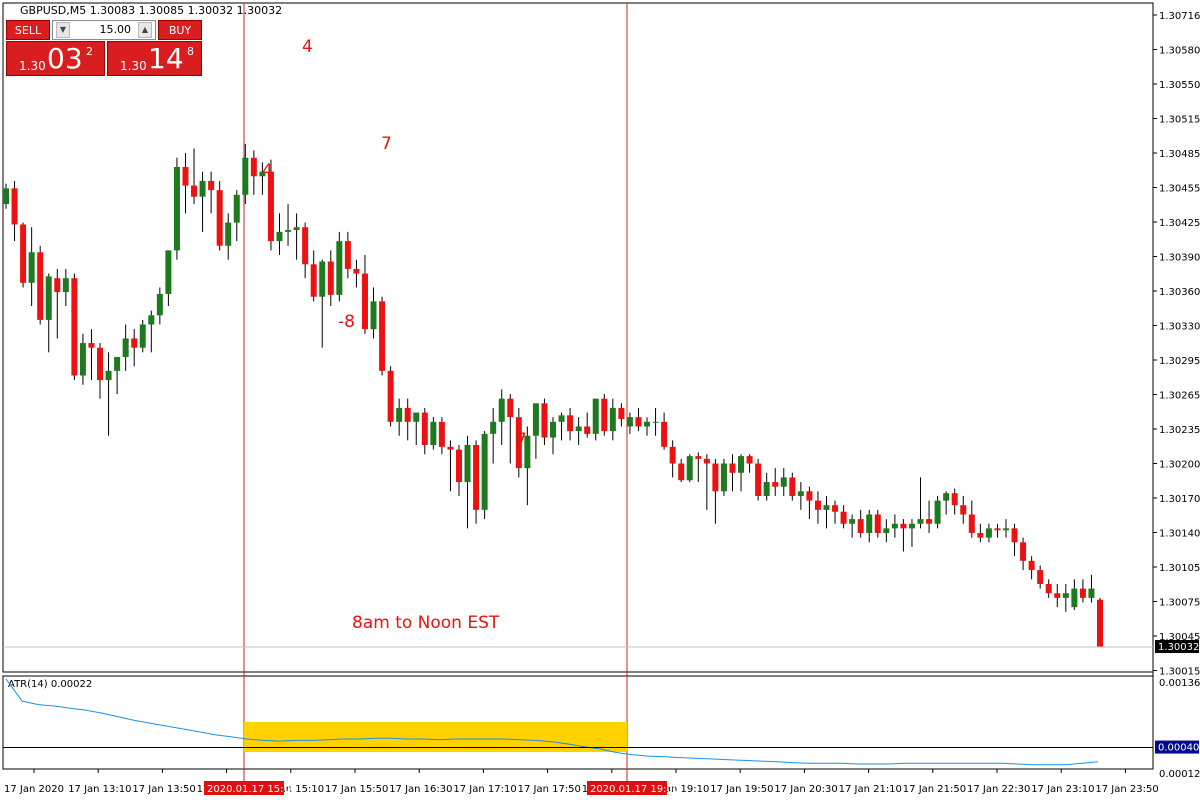  Describe the element at coordinates (386, 144) in the screenshot. I see `count-annotation: 7` at that location.